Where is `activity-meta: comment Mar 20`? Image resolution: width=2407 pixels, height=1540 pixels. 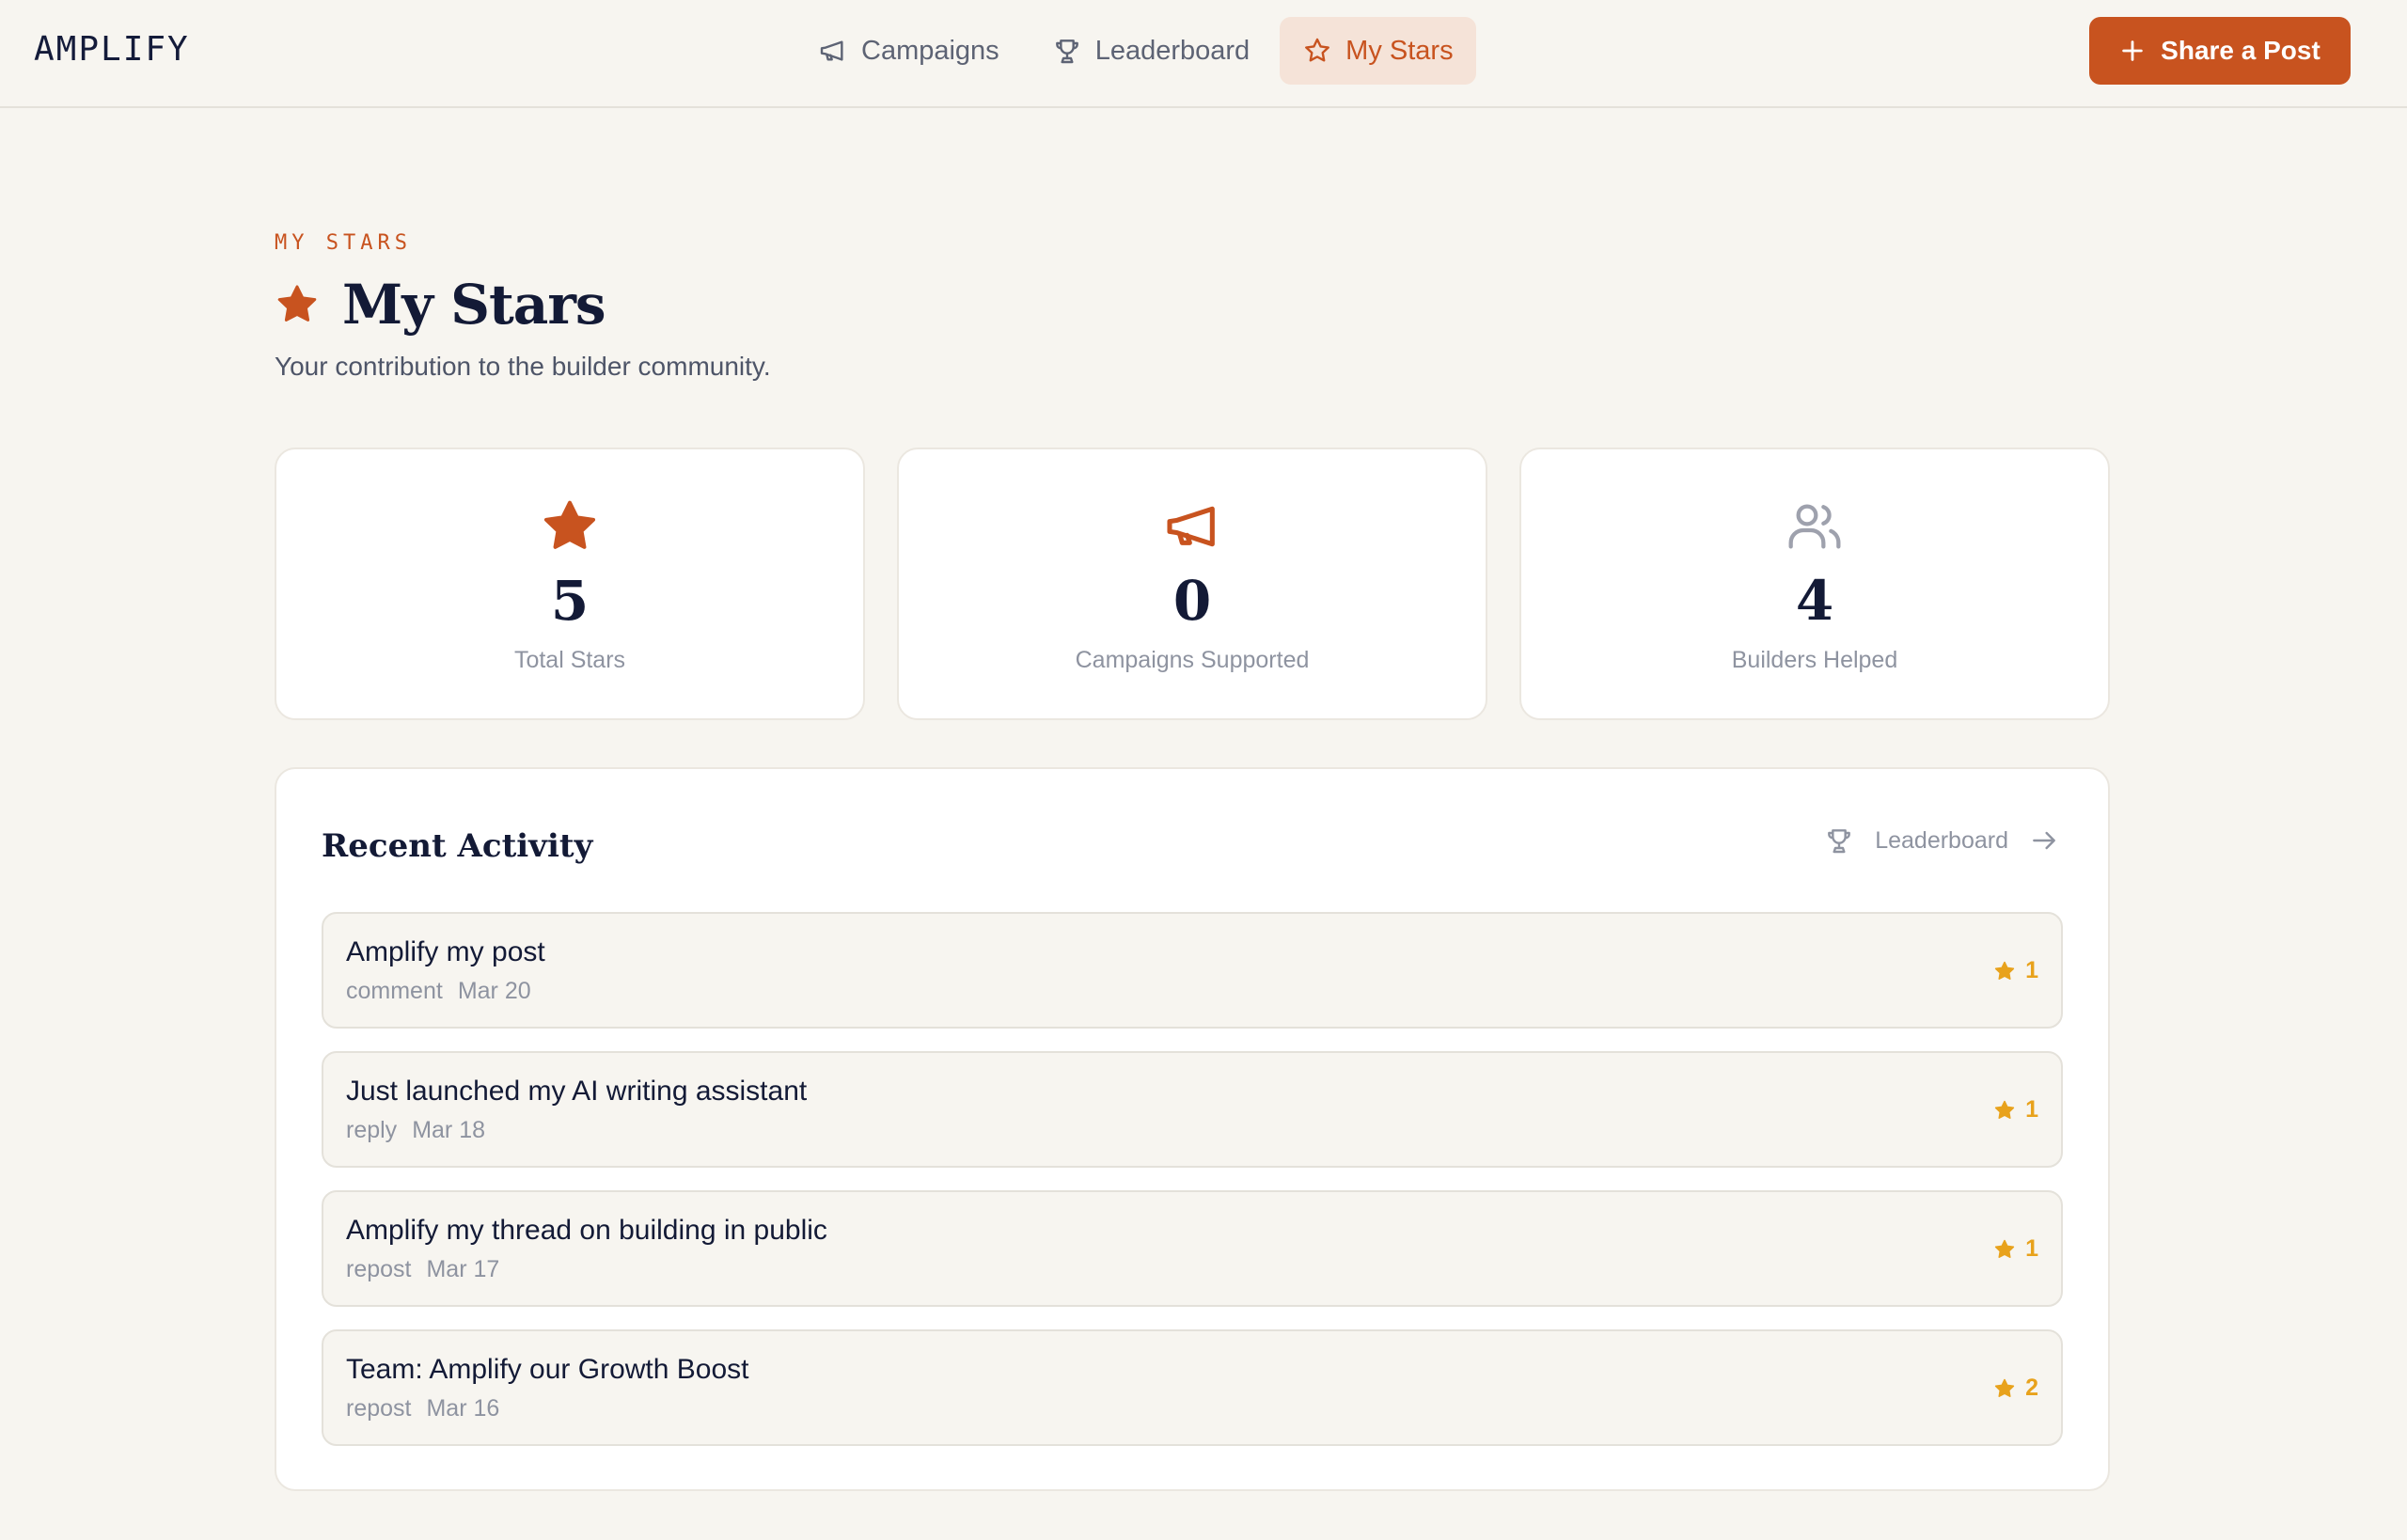 activity-meta: comment Mar 20 is located at coordinates (438, 992).